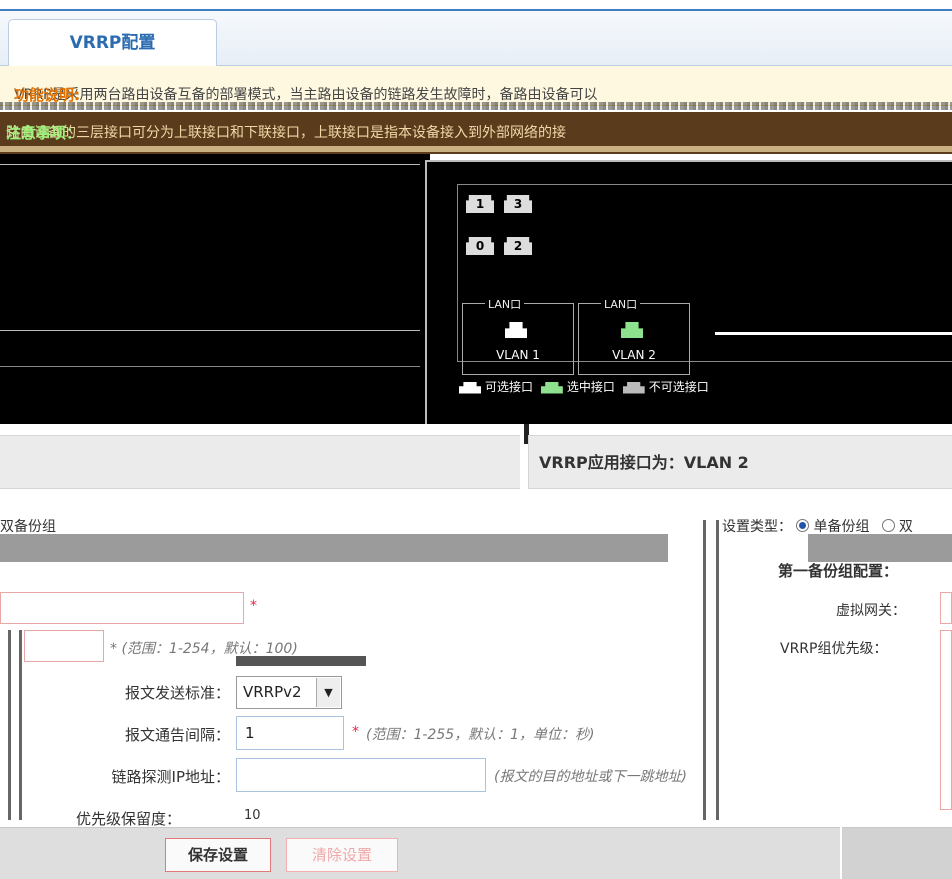  What do you see at coordinates (480, 204) in the screenshot?
I see `port-1-icon: 1` at bounding box center [480, 204].